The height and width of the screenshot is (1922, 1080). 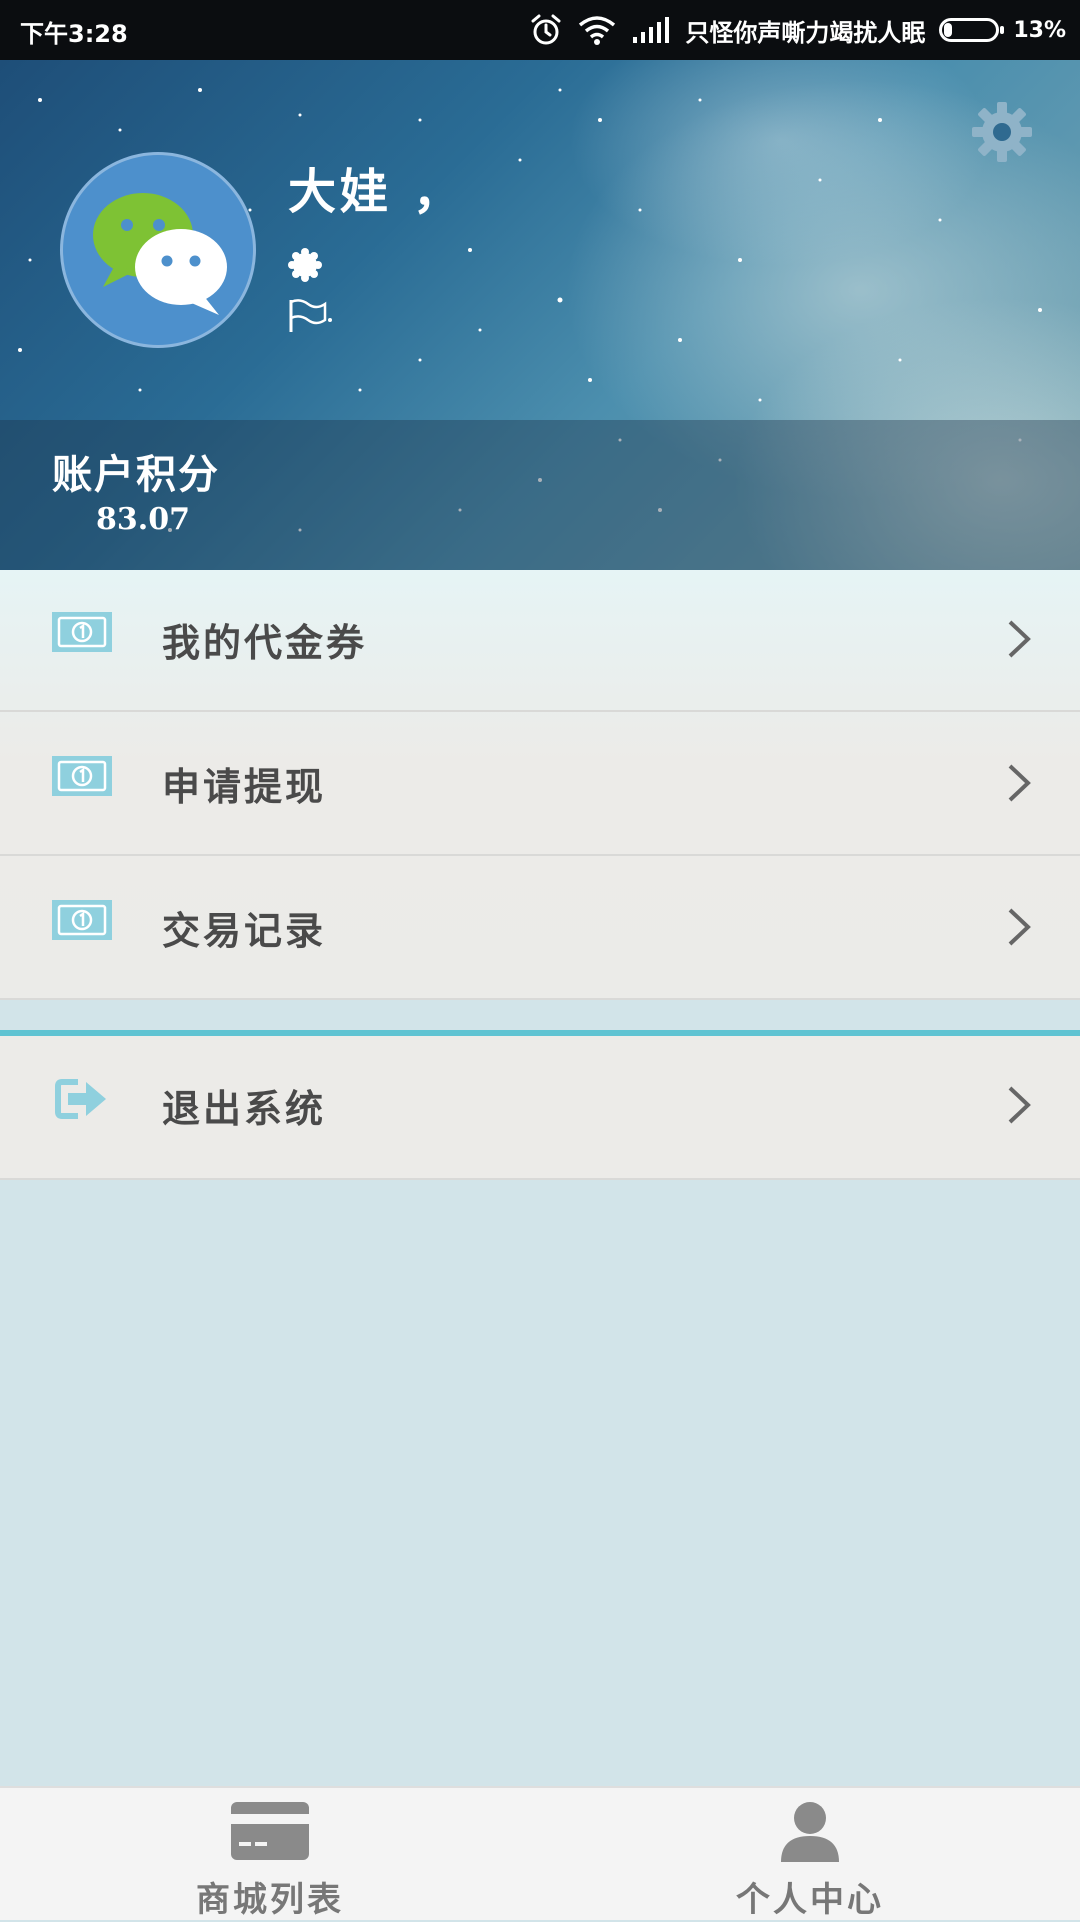 I want to click on person-icon, so click(x=810, y=1832).